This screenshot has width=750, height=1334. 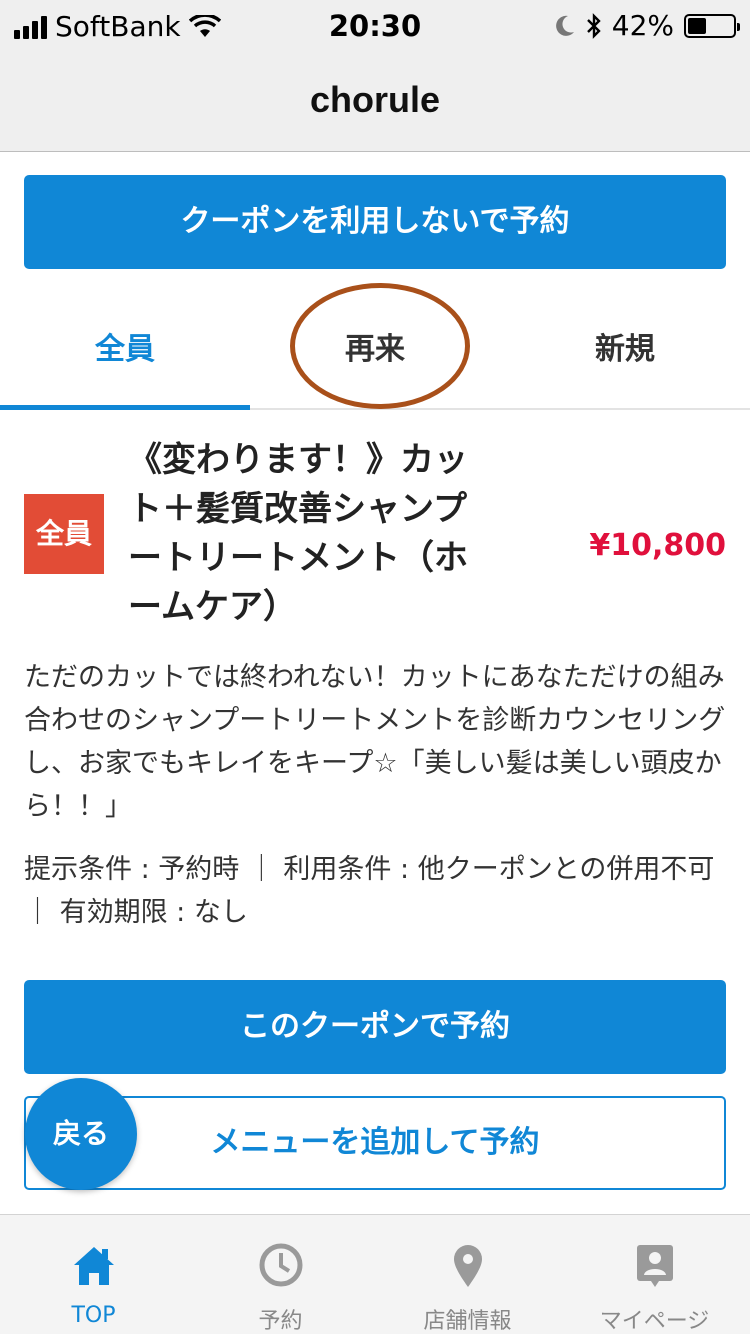 I want to click on battery-percent: 42%, so click(x=642, y=25).